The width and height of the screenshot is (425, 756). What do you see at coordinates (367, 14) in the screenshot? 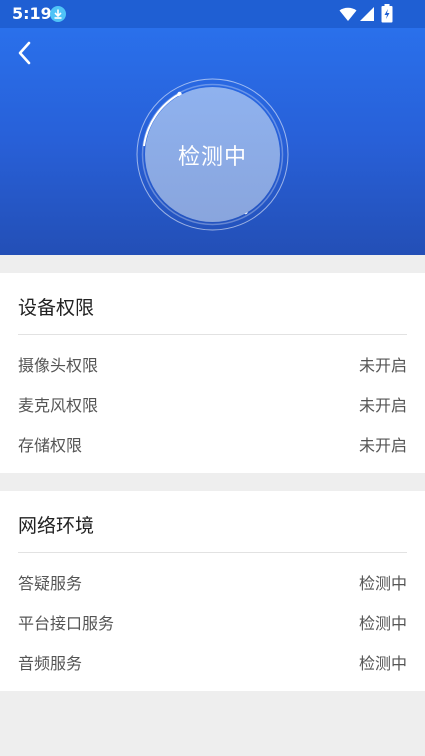
I see `signal-icon` at bounding box center [367, 14].